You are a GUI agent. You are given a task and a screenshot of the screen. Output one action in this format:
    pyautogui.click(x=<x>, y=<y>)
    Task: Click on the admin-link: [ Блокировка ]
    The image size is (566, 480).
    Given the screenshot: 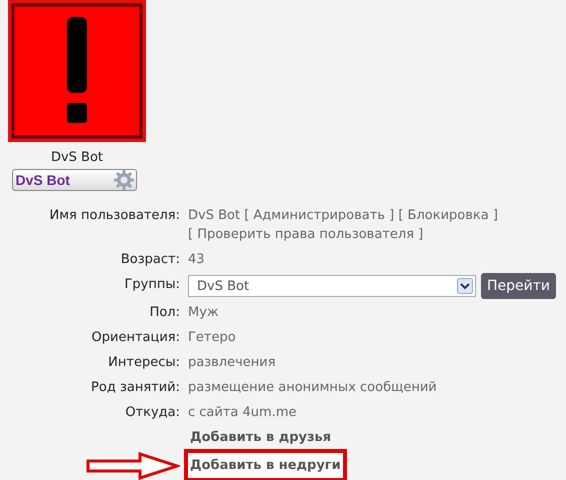 What is the action you would take?
    pyautogui.click(x=448, y=215)
    